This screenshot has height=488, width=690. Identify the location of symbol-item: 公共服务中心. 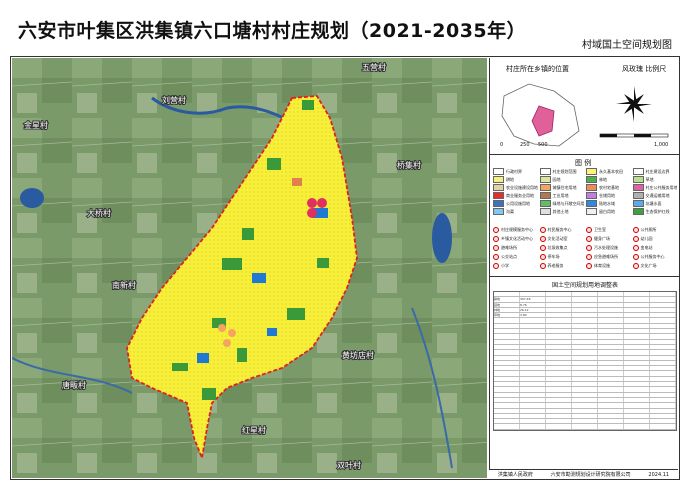
(655, 256).